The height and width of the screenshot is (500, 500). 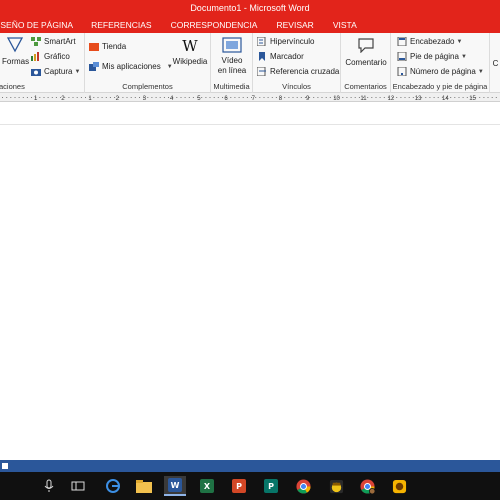 What do you see at coordinates (250, 97) in the screenshot?
I see `ruler: 1 2 1 2 3 4 5 6 7 8 9 10 11 12 13 14 15` at bounding box center [250, 97].